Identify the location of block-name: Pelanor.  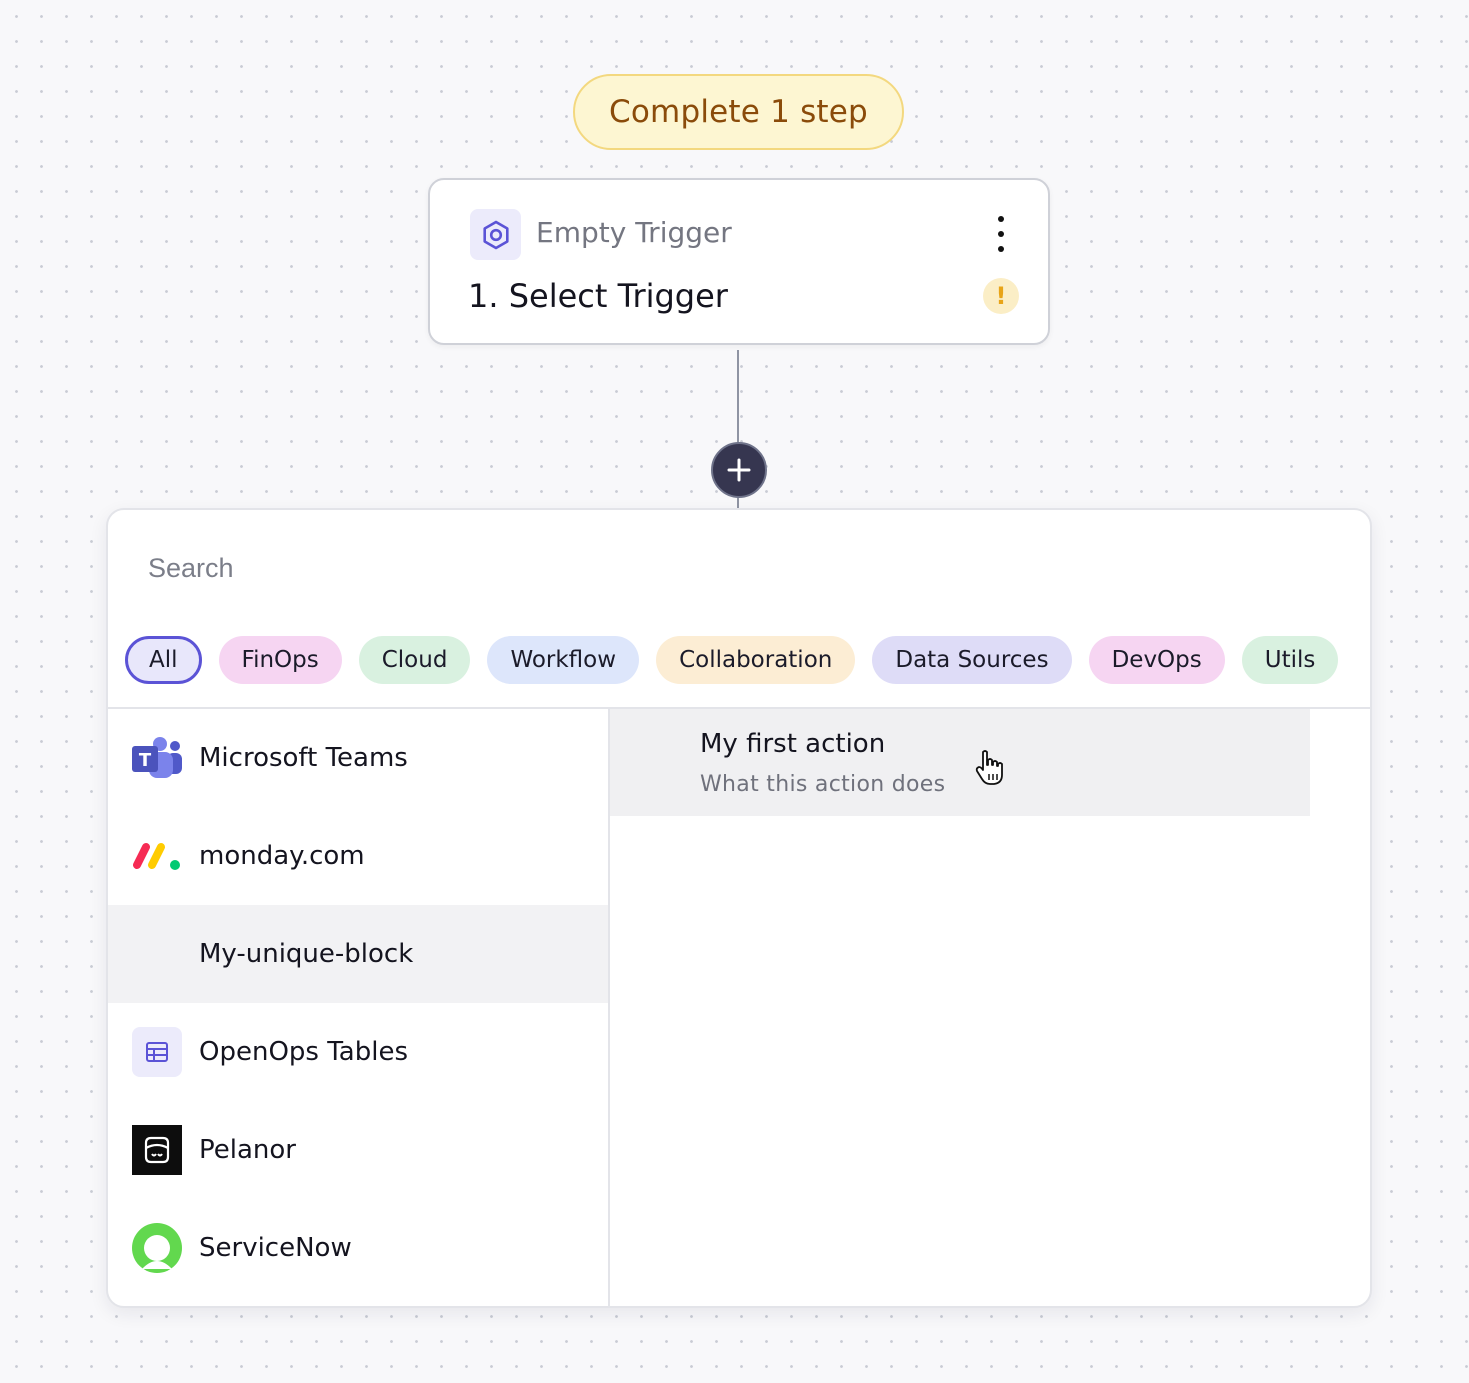
(247, 1150).